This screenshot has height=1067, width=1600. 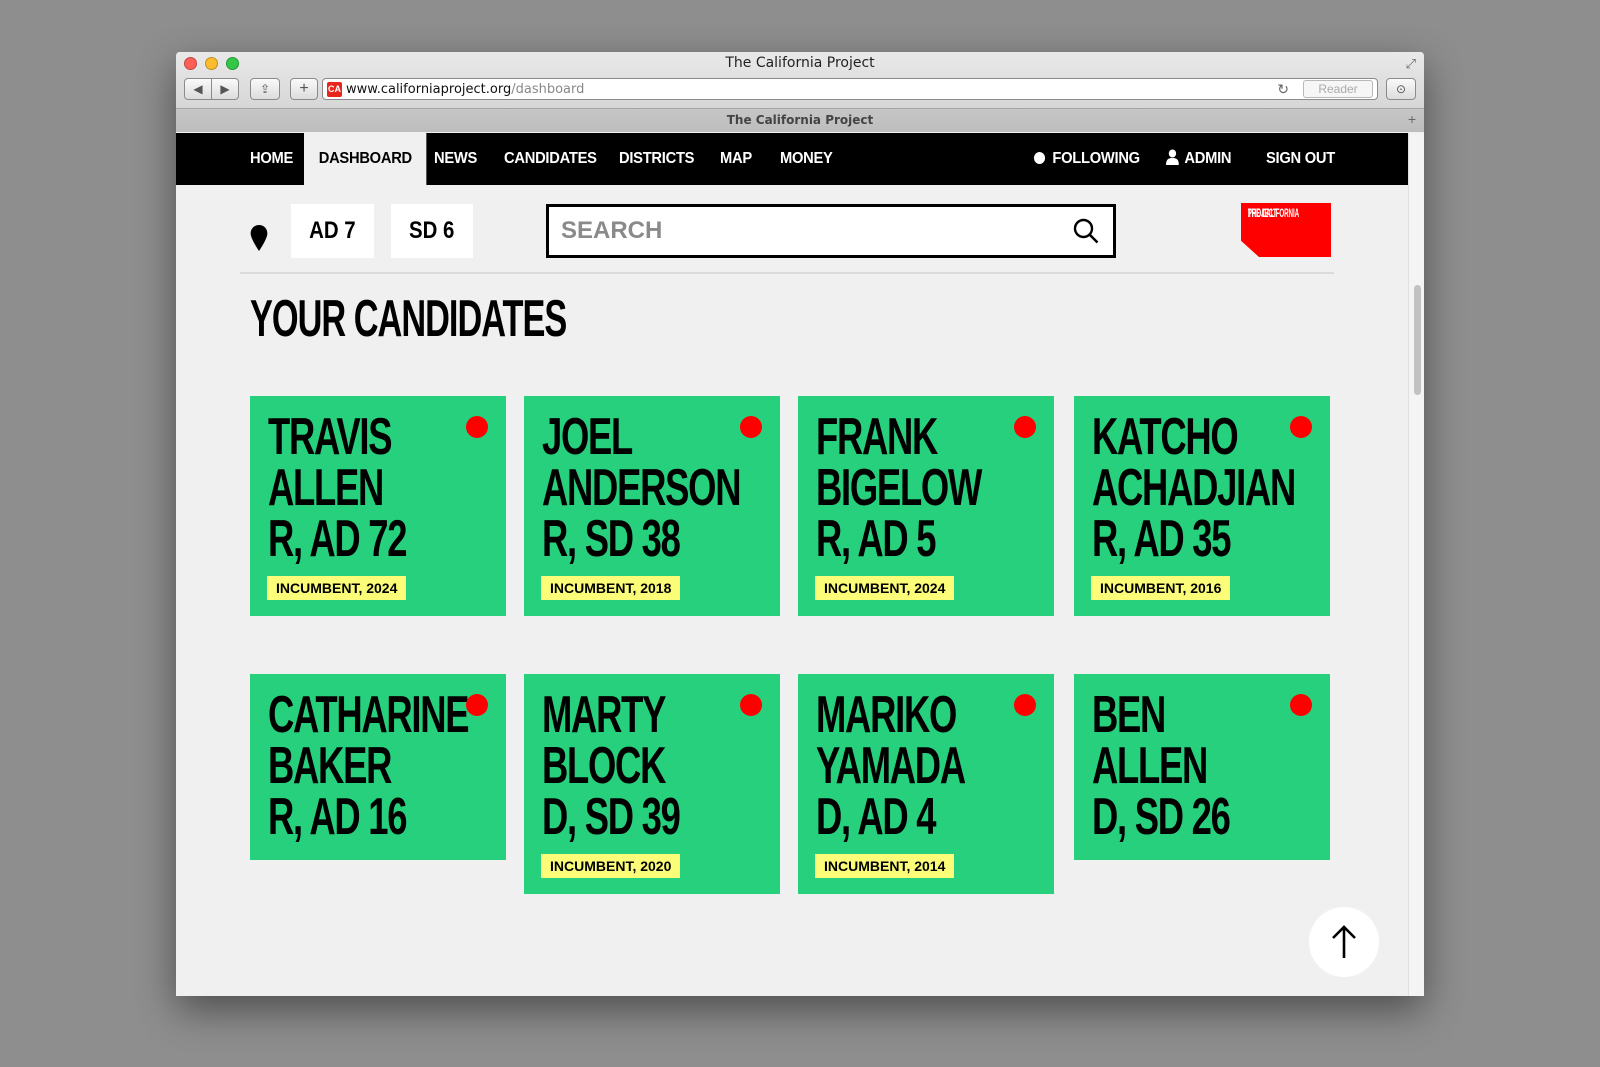 I want to click on candidate-first-name: TRAVIS, so click(x=330, y=437).